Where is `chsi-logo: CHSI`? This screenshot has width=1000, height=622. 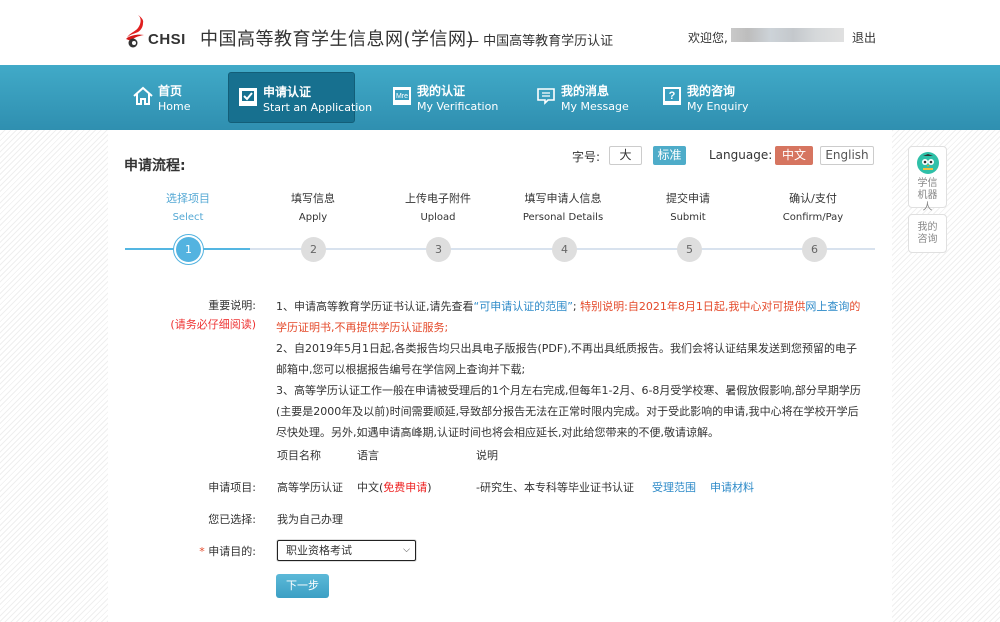 chsi-logo: CHSI is located at coordinates (154, 32).